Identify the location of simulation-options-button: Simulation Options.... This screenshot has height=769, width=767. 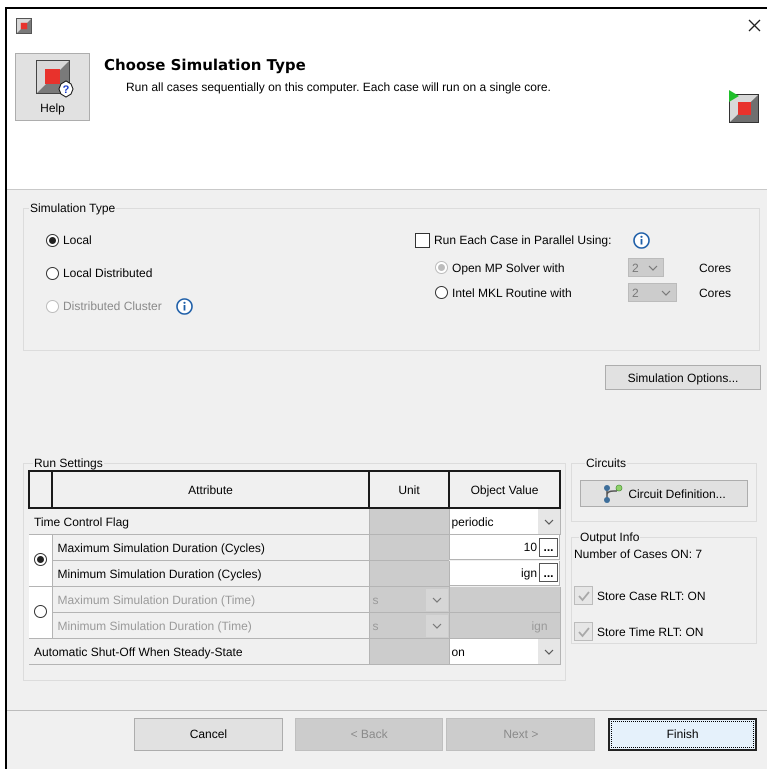
(683, 377).